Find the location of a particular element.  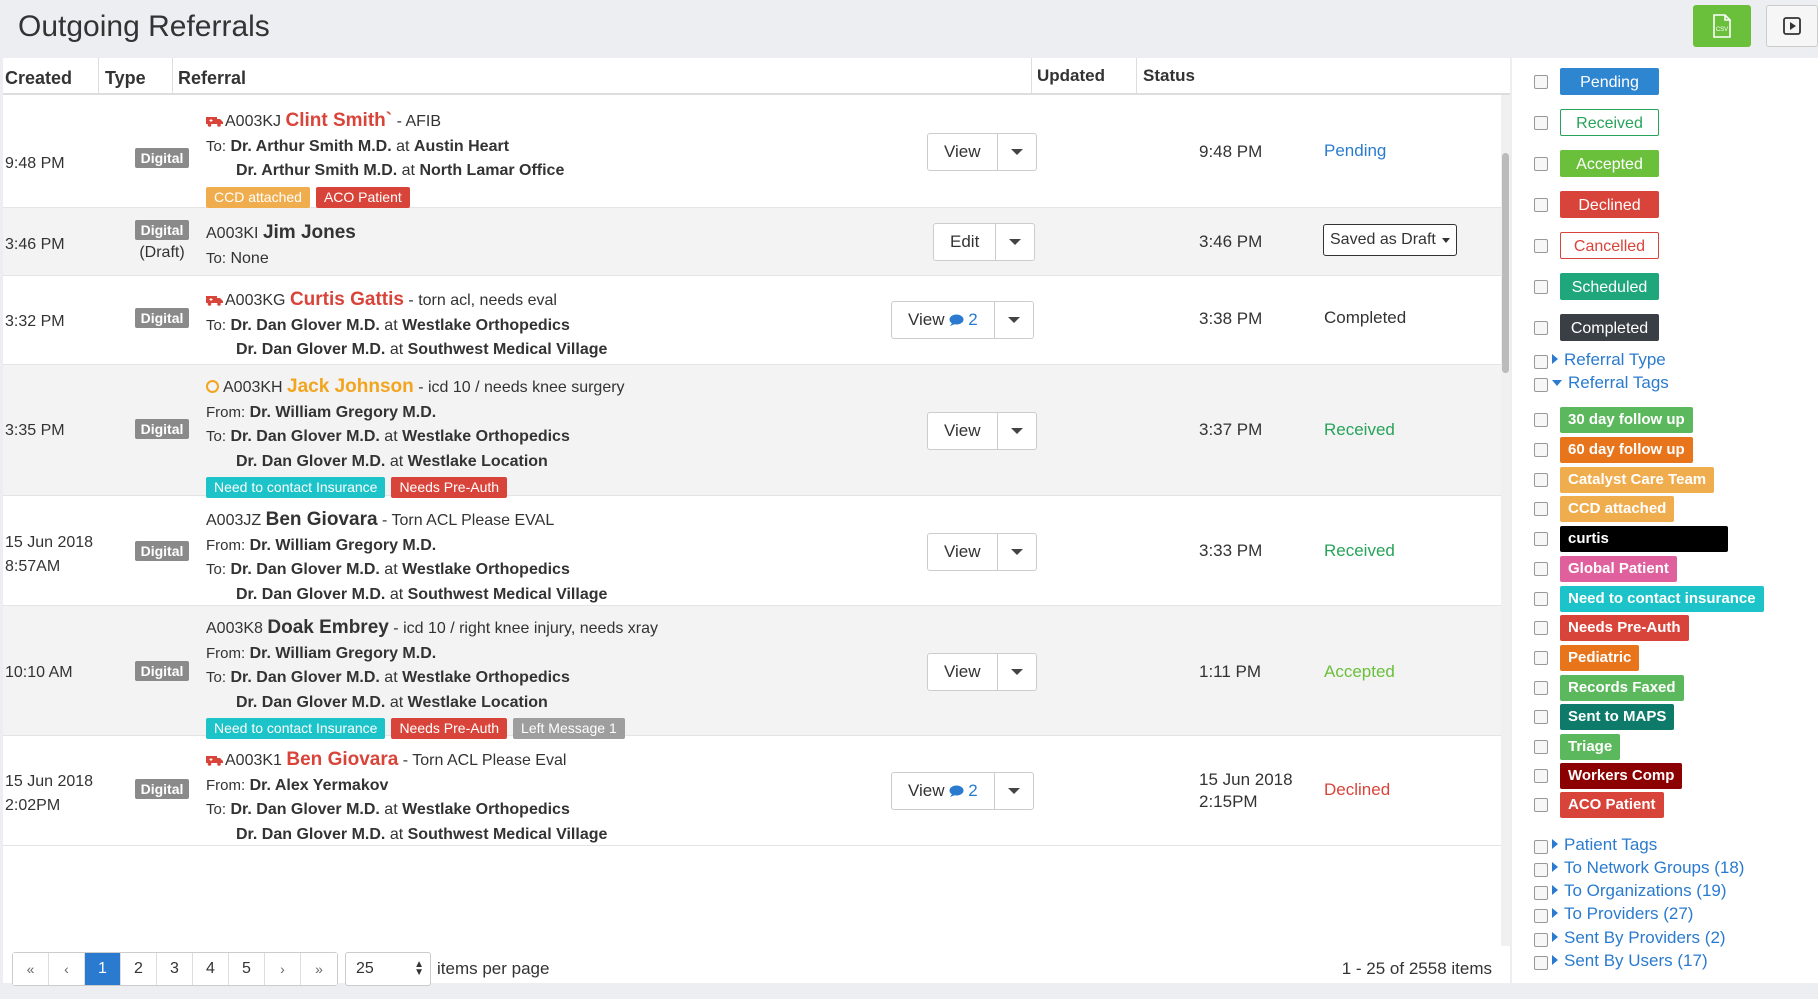

status-filter-cancelled: Cancelled is located at coordinates (1665, 246).